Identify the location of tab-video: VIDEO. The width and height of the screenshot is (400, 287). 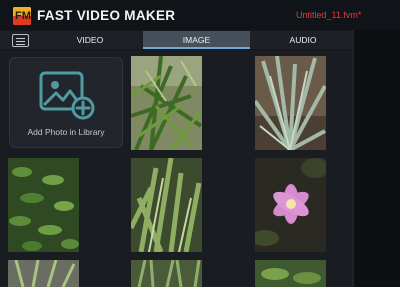
(90, 40).